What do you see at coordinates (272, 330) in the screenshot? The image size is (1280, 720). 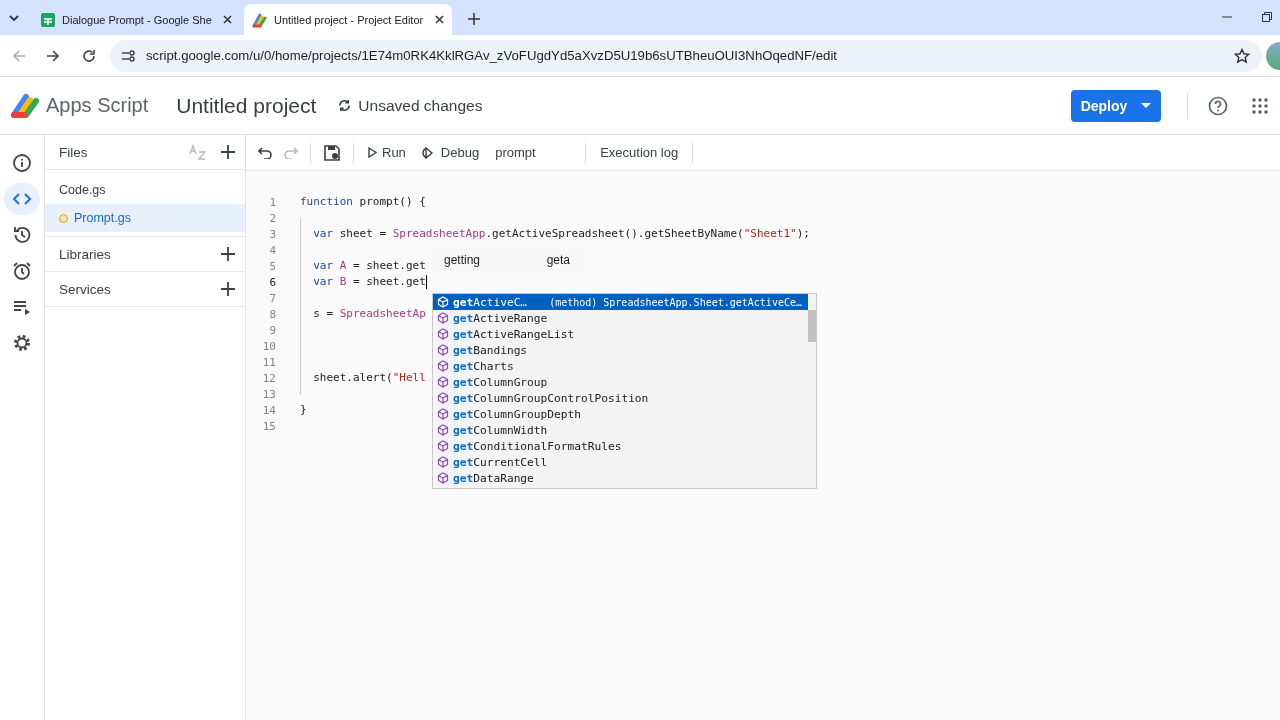 I see `line-number: 9` at bounding box center [272, 330].